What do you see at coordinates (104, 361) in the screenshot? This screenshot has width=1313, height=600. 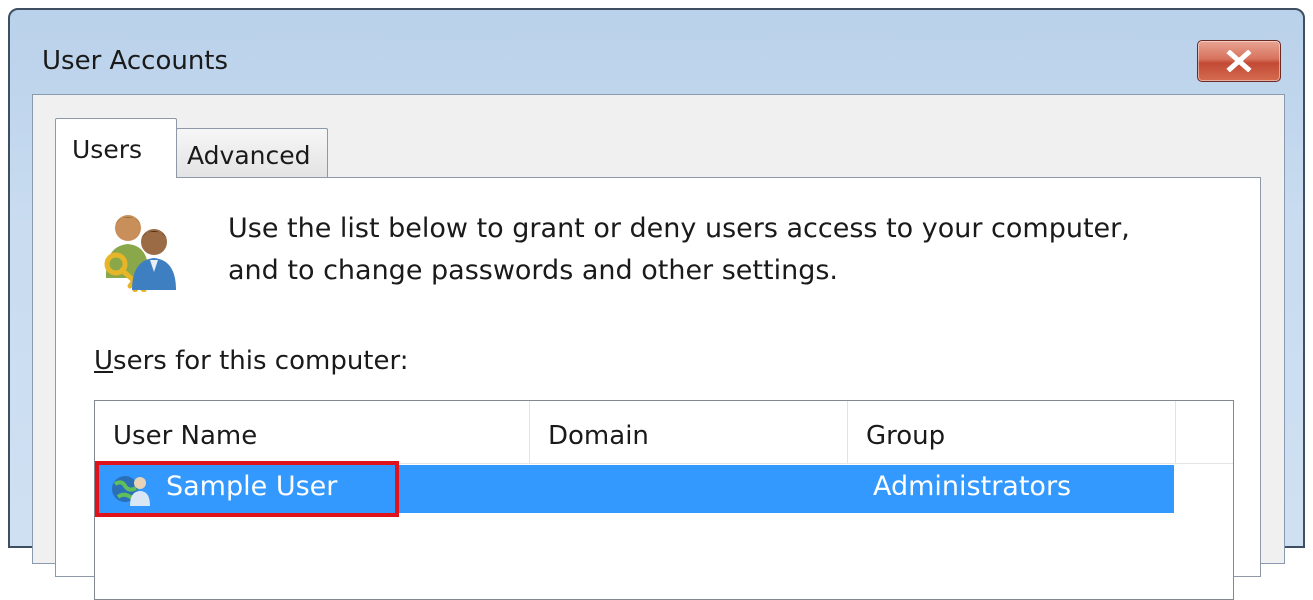 I see `users-list-label-accelerator: U` at bounding box center [104, 361].